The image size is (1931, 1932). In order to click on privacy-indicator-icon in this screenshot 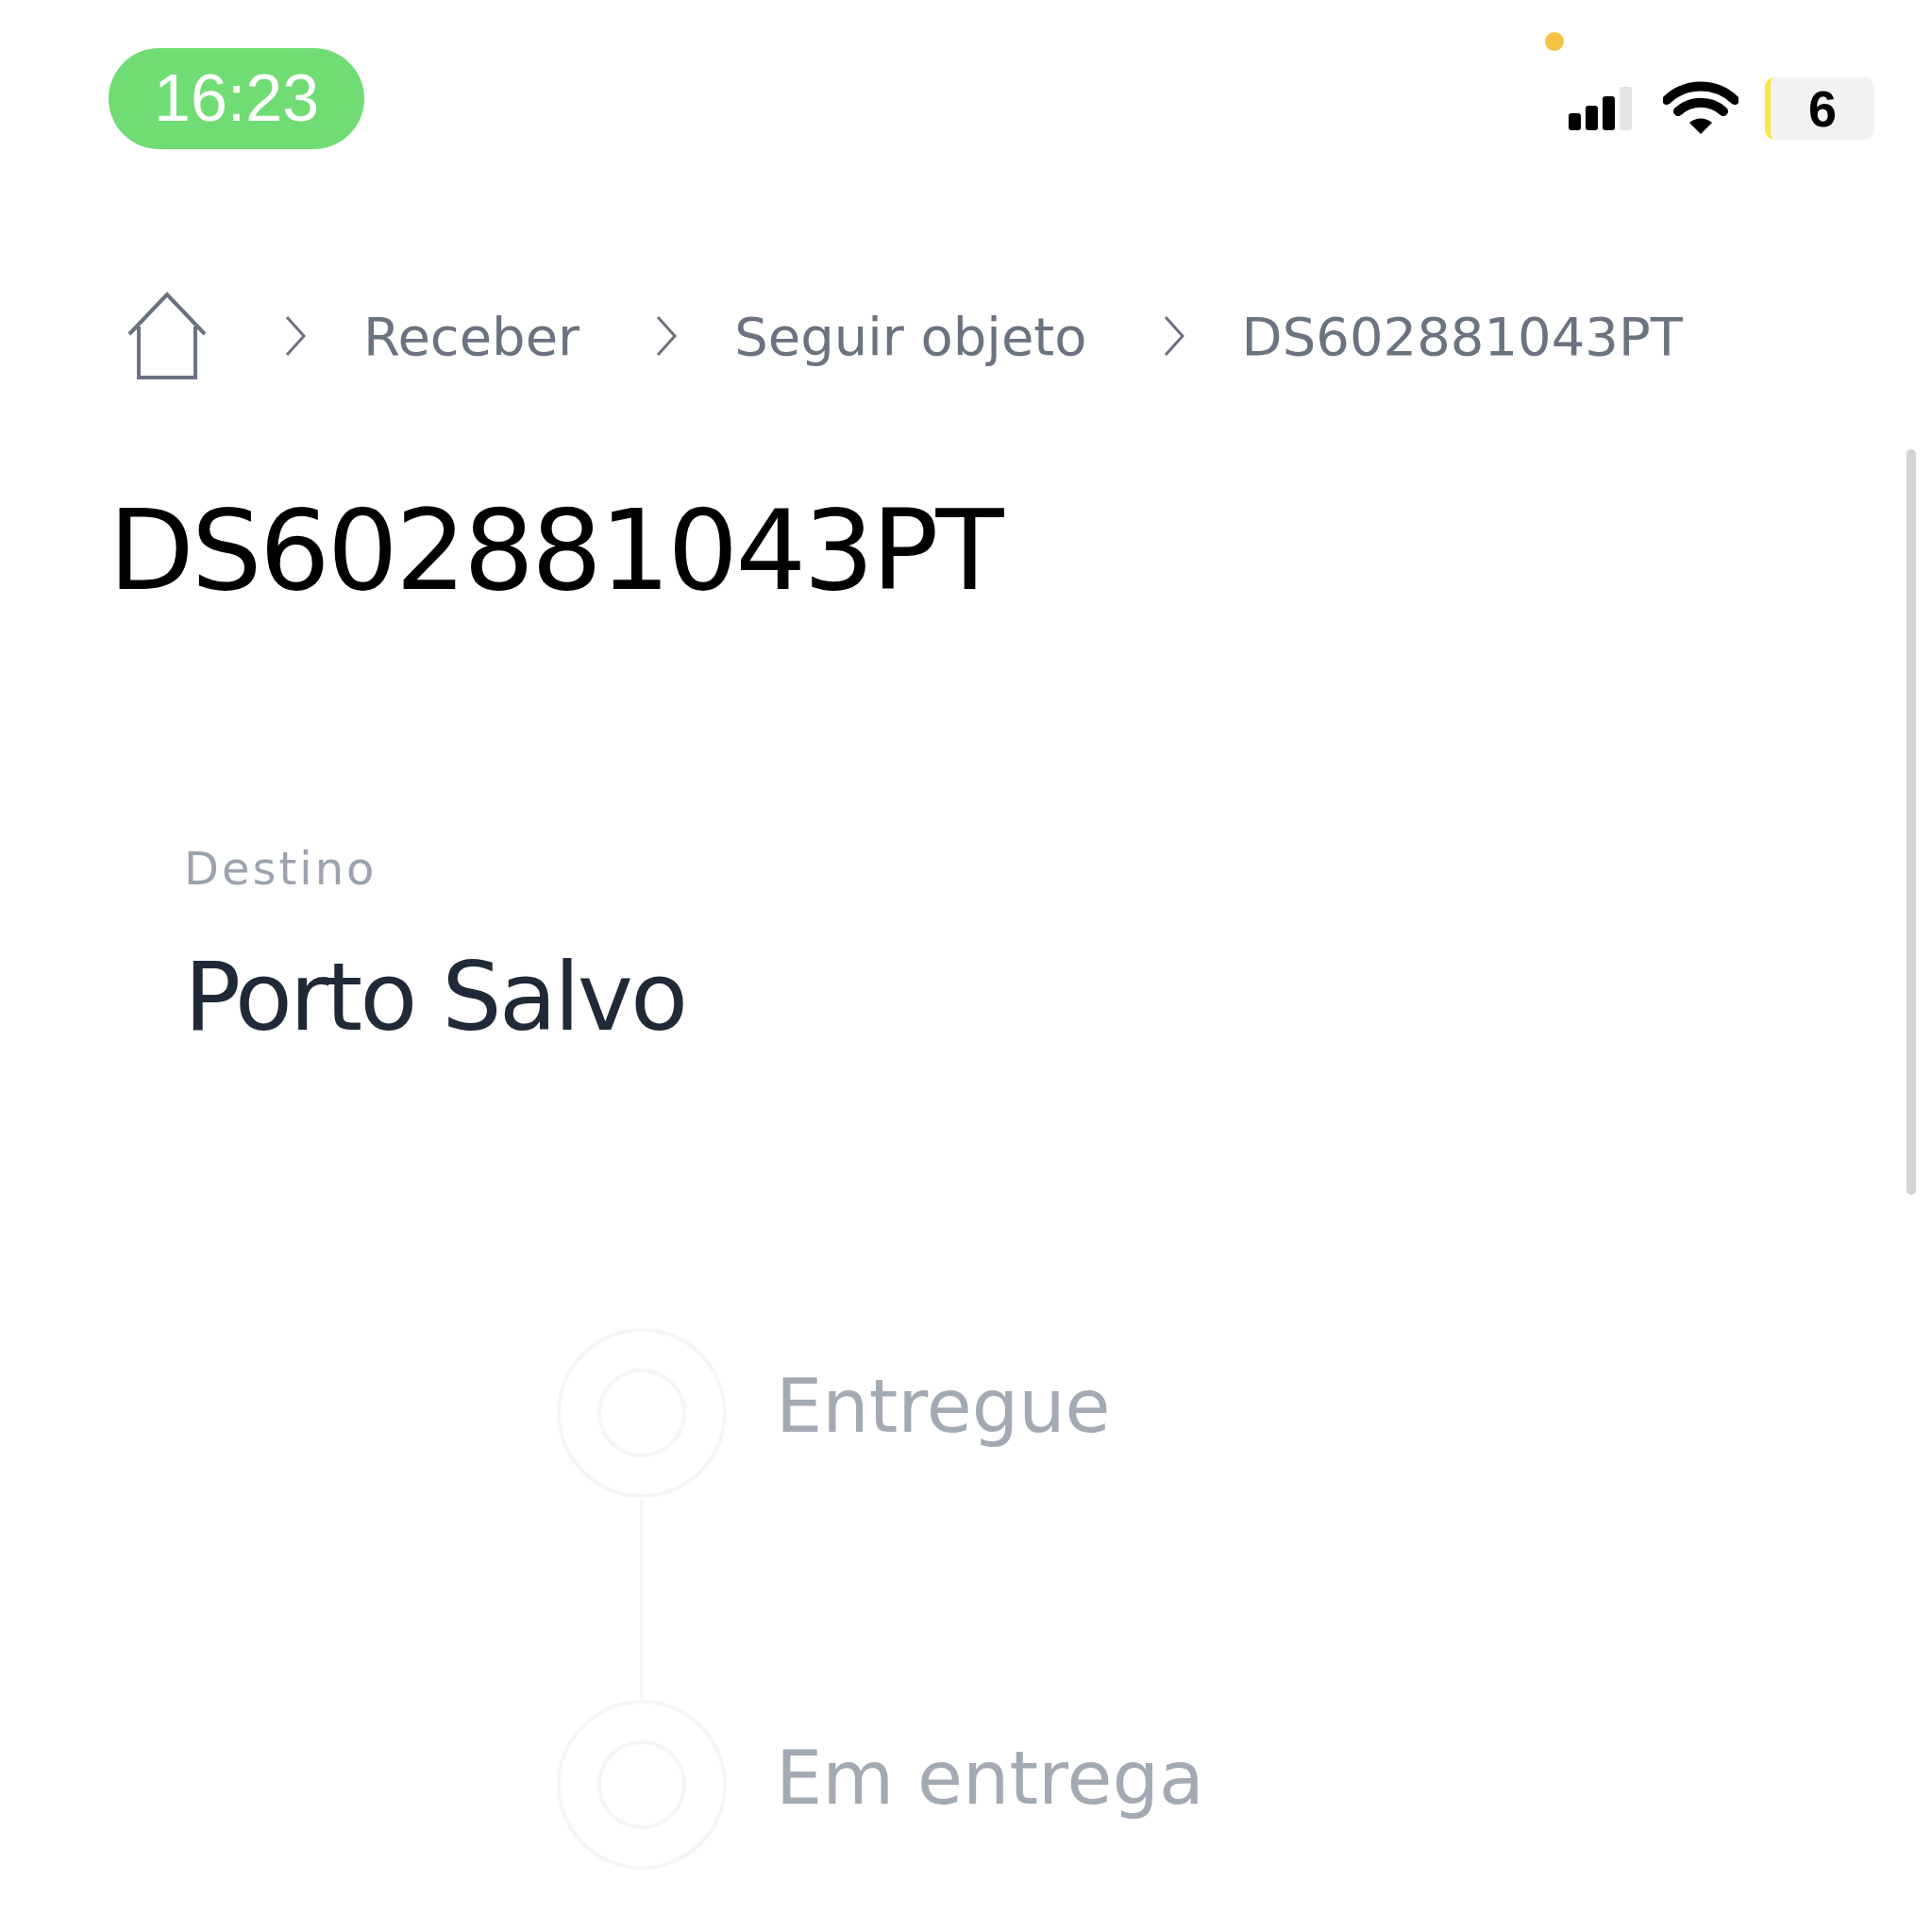, I will do `click(1554, 41)`.